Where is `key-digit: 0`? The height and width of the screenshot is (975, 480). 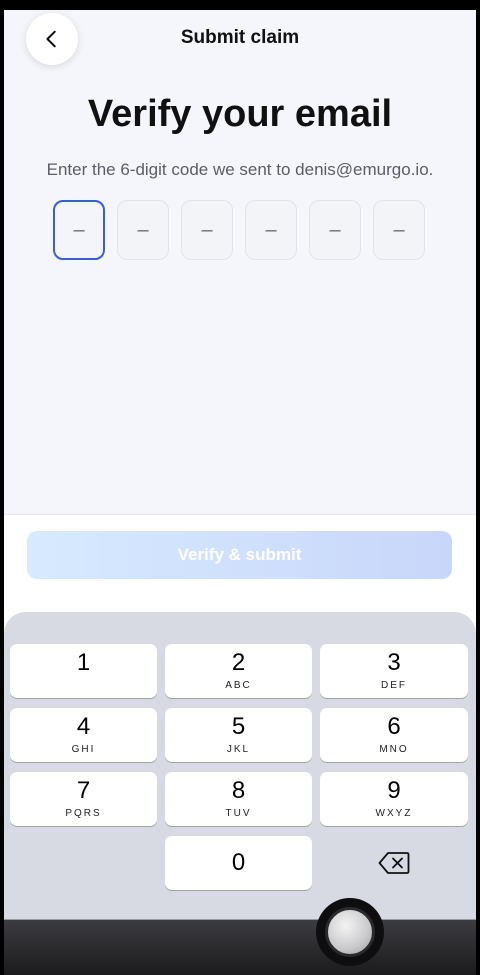 key-digit: 0 is located at coordinates (238, 862).